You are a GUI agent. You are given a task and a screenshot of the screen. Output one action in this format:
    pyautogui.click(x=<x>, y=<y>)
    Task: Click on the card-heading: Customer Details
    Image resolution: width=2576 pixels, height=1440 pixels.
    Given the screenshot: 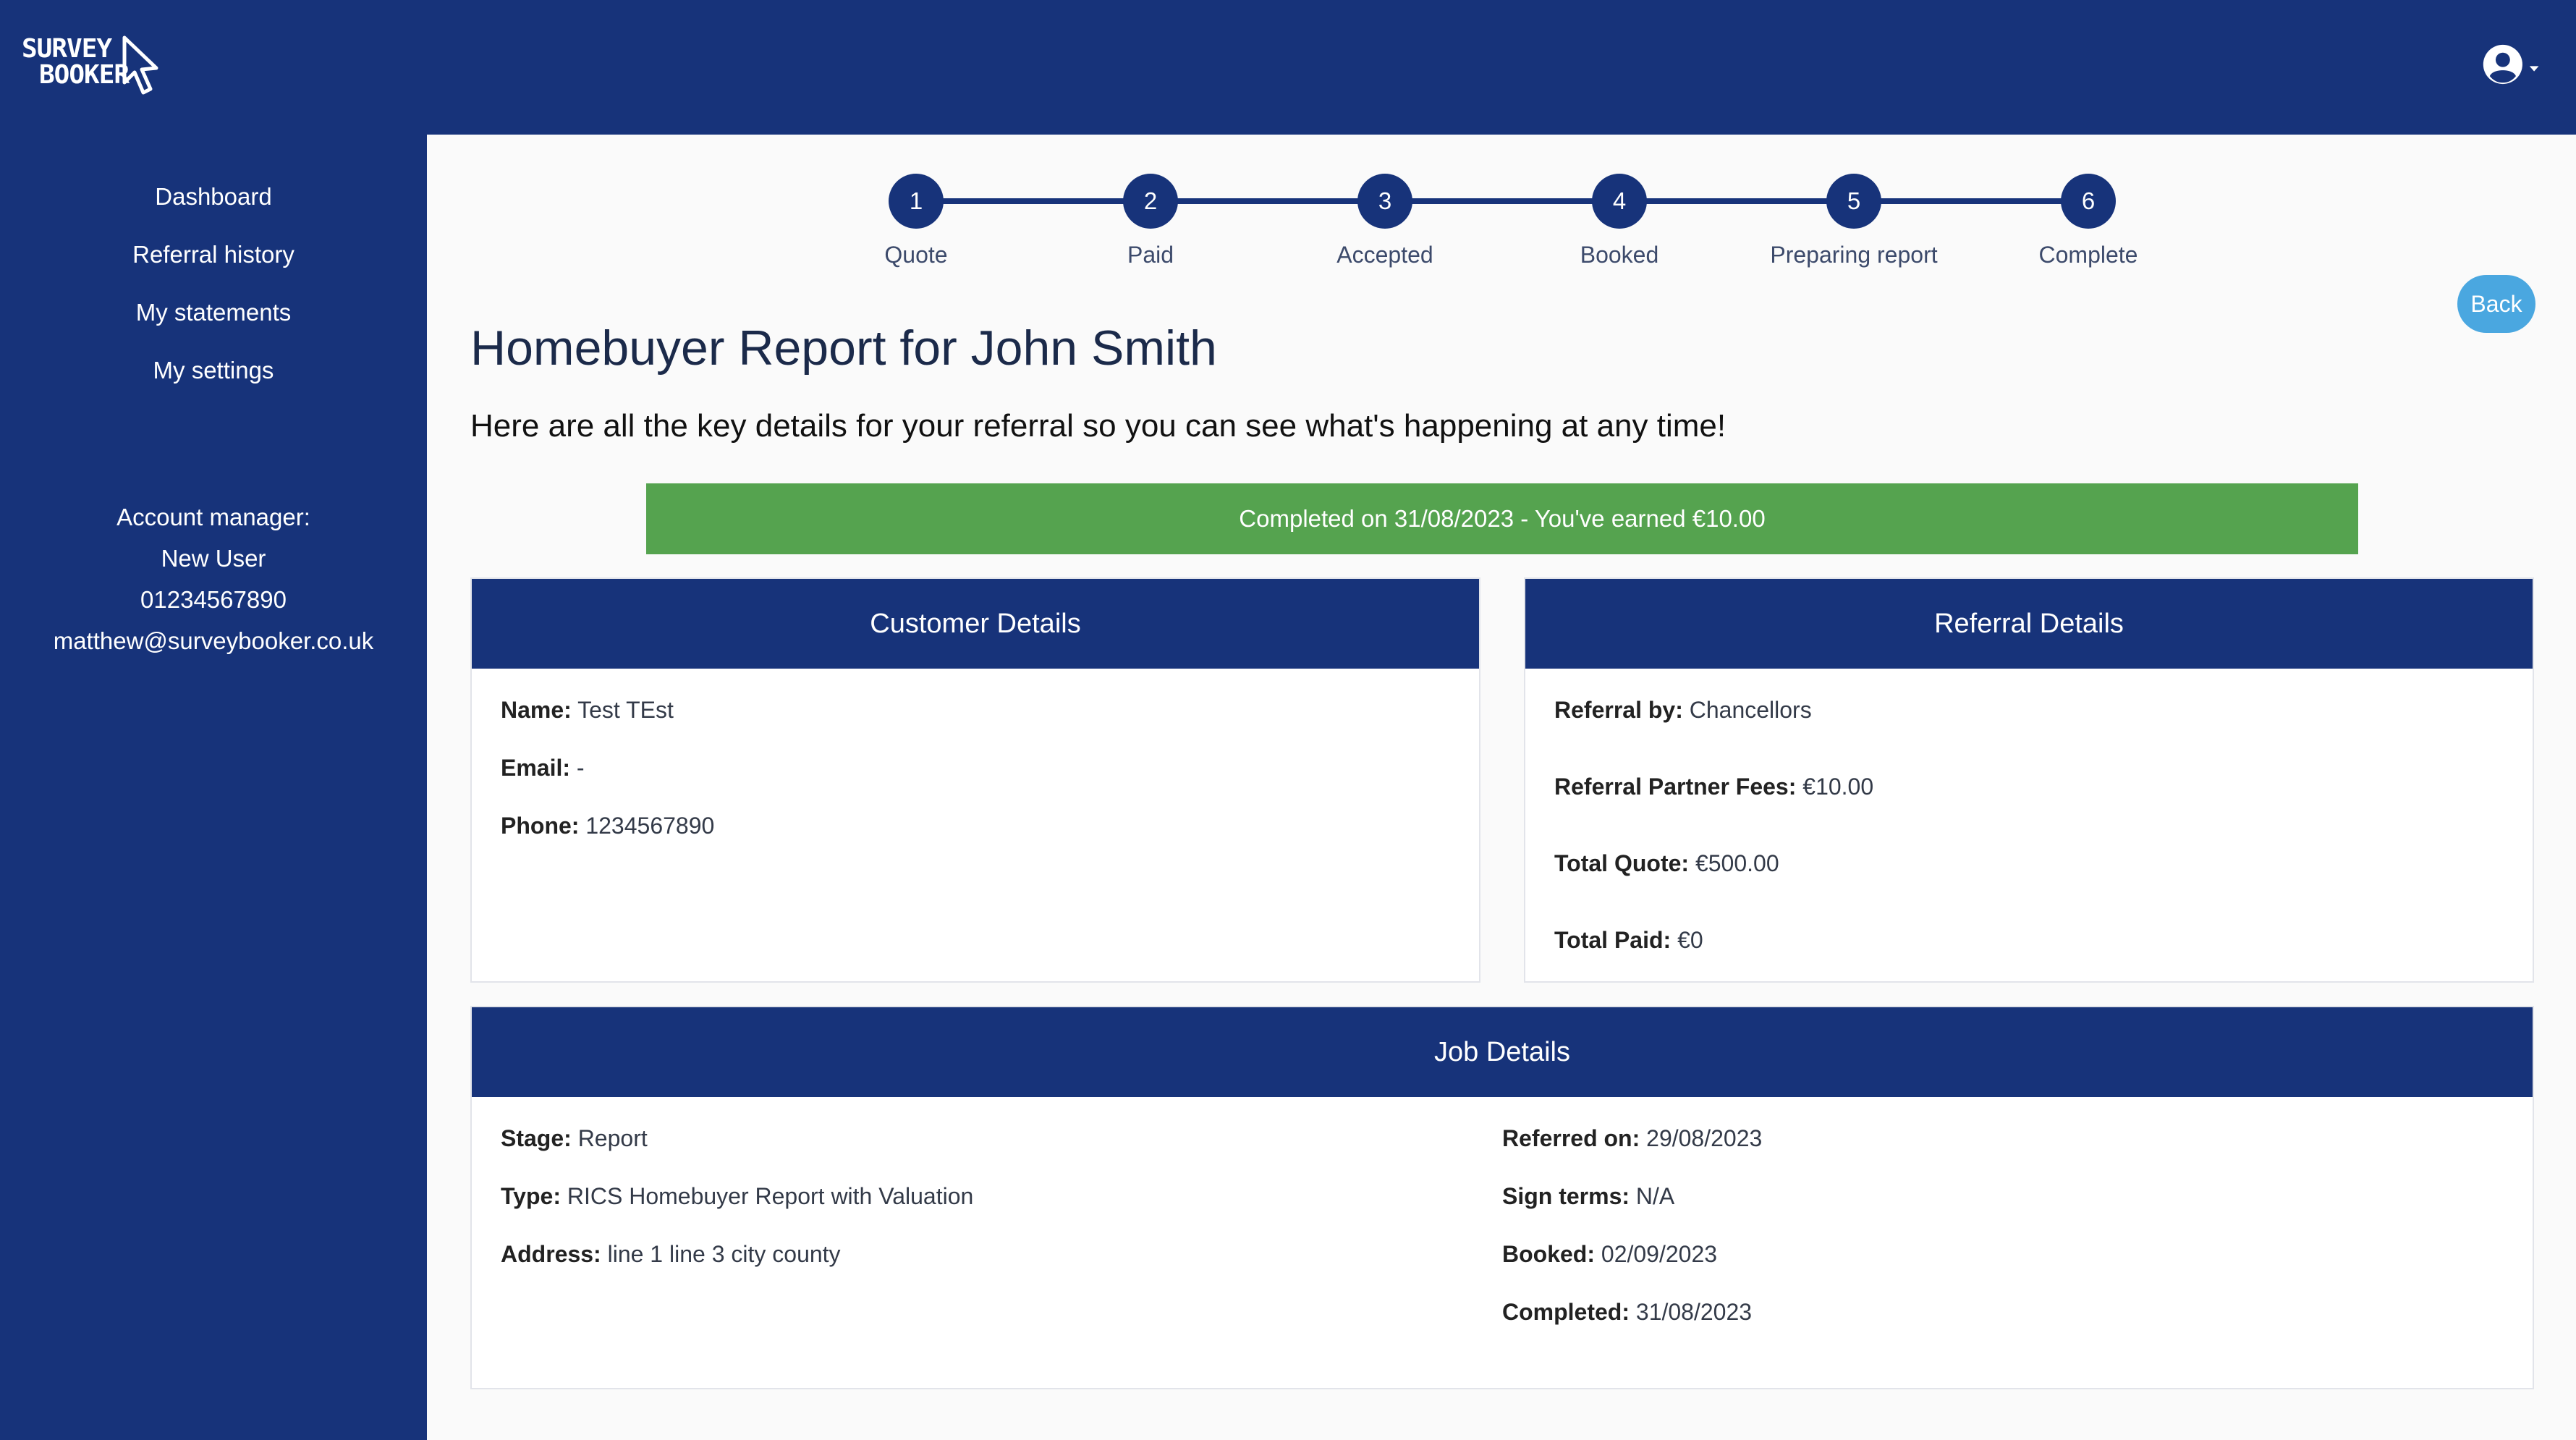 What is the action you would take?
    pyautogui.click(x=975, y=624)
    